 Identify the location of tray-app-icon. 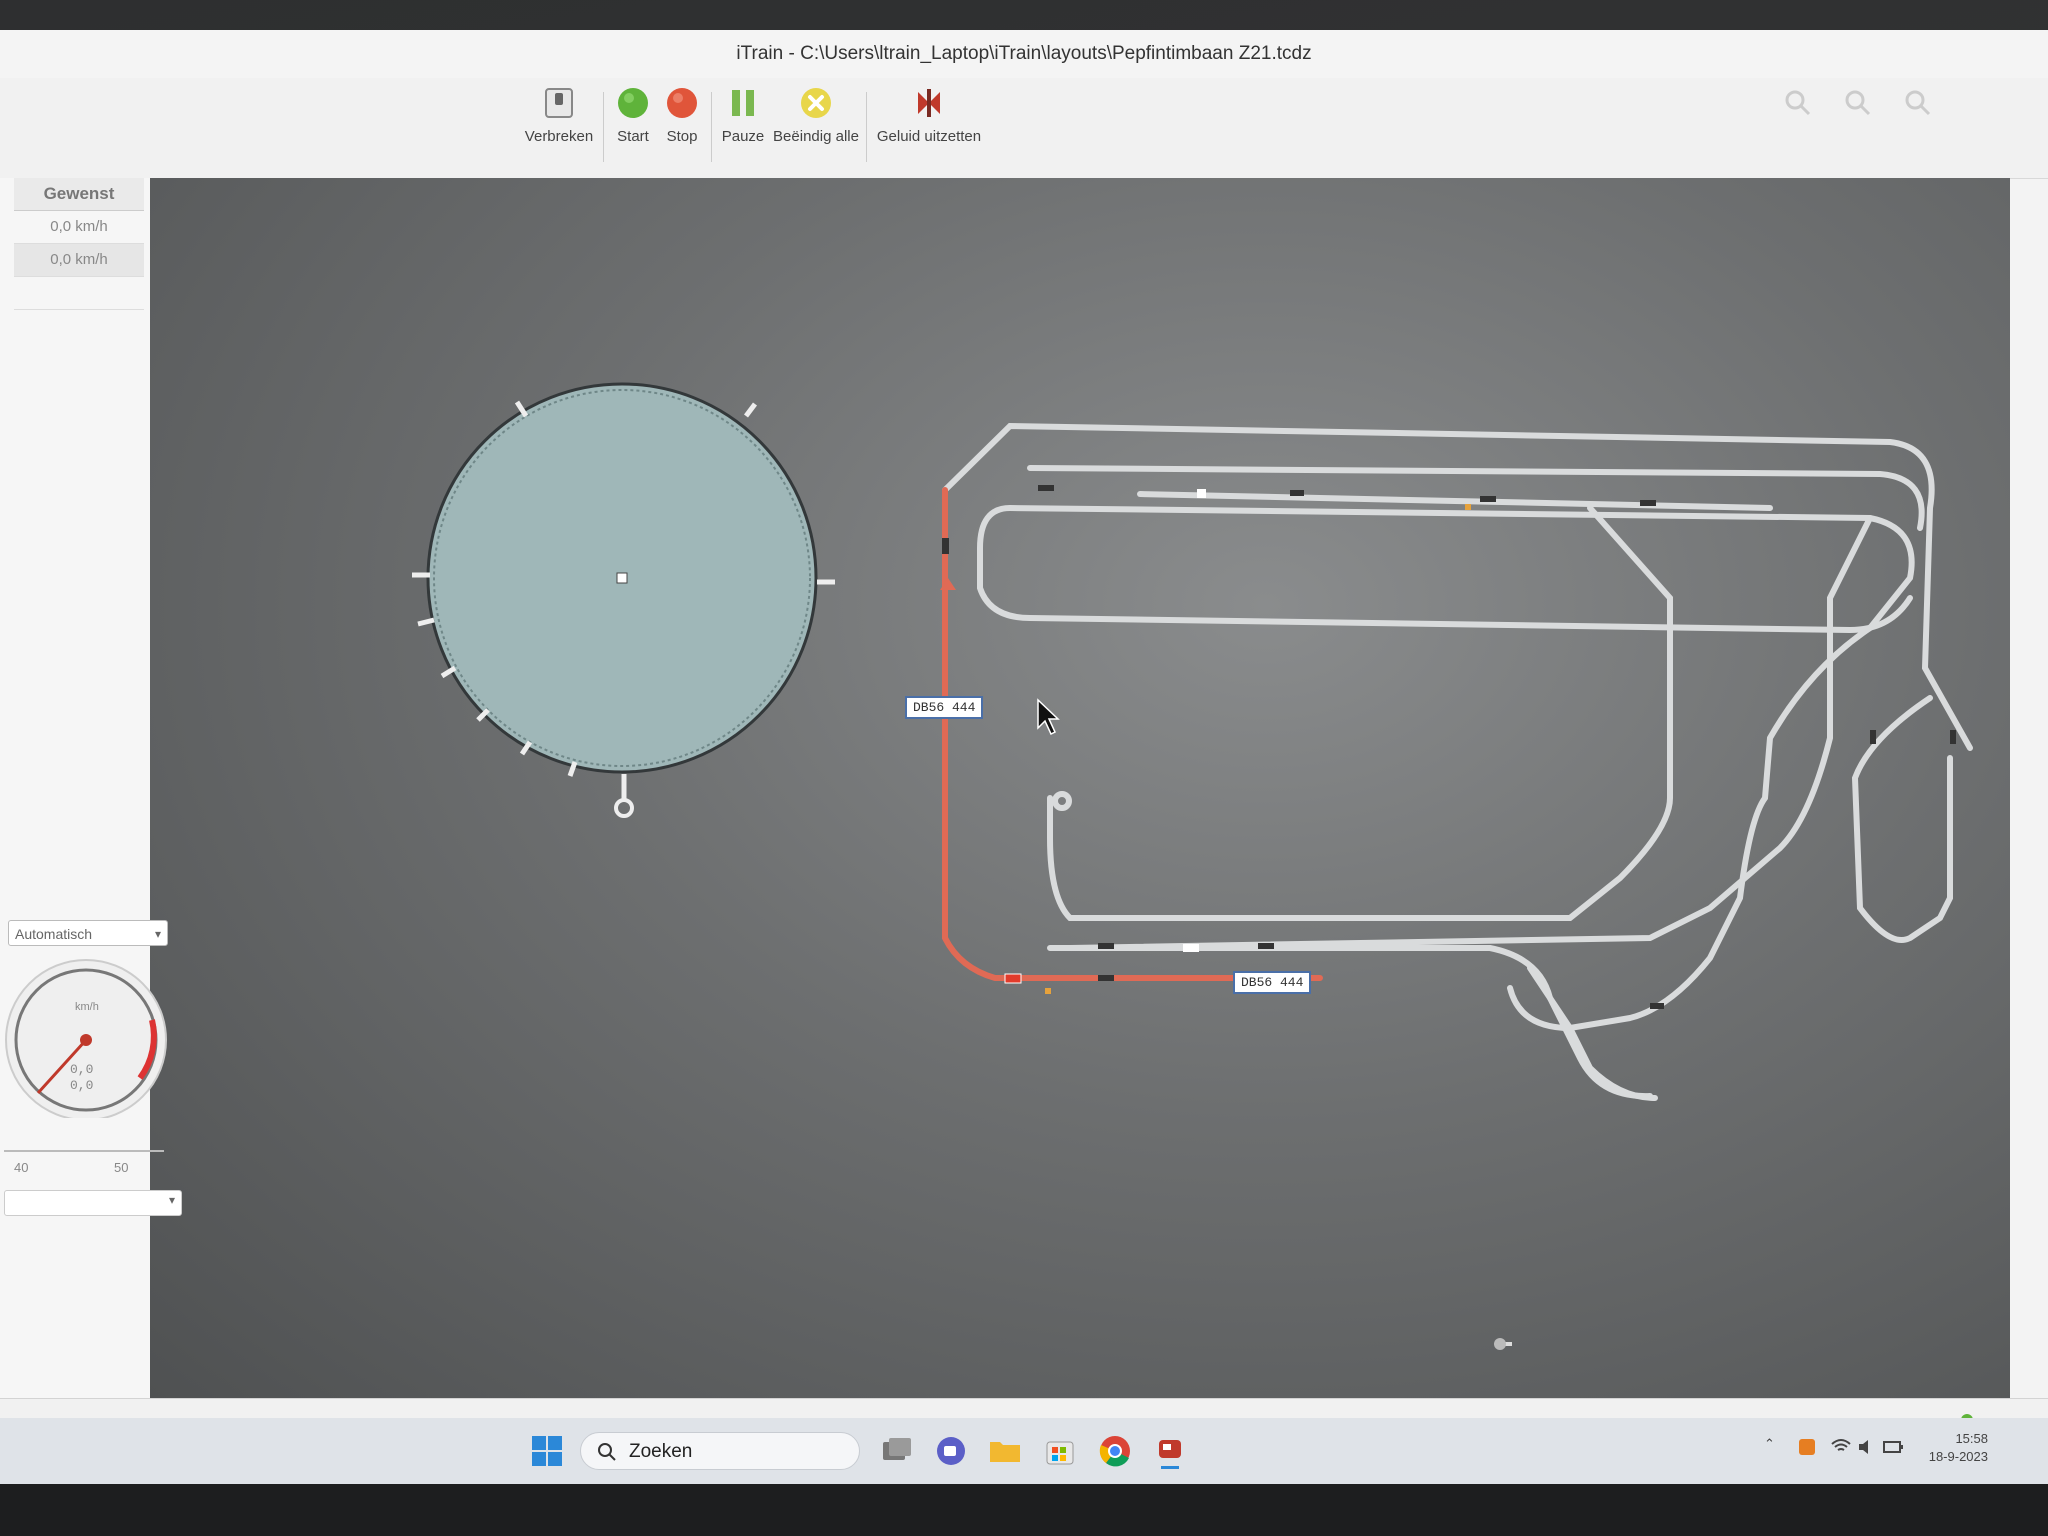
(1807, 1447).